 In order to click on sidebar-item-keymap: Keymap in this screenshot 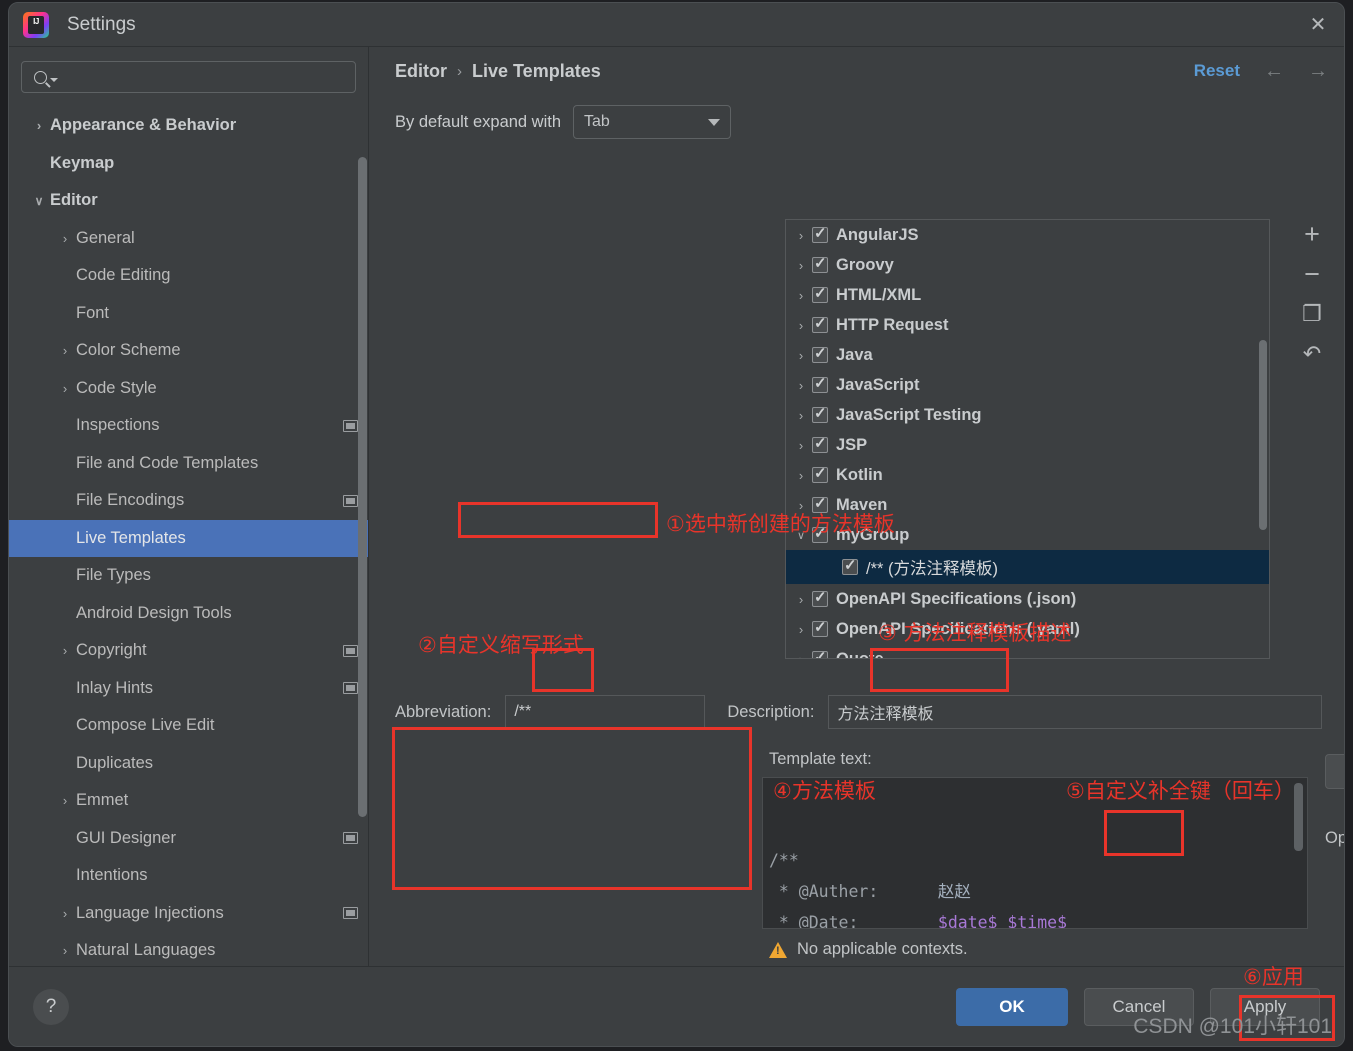, I will do `click(188, 164)`.